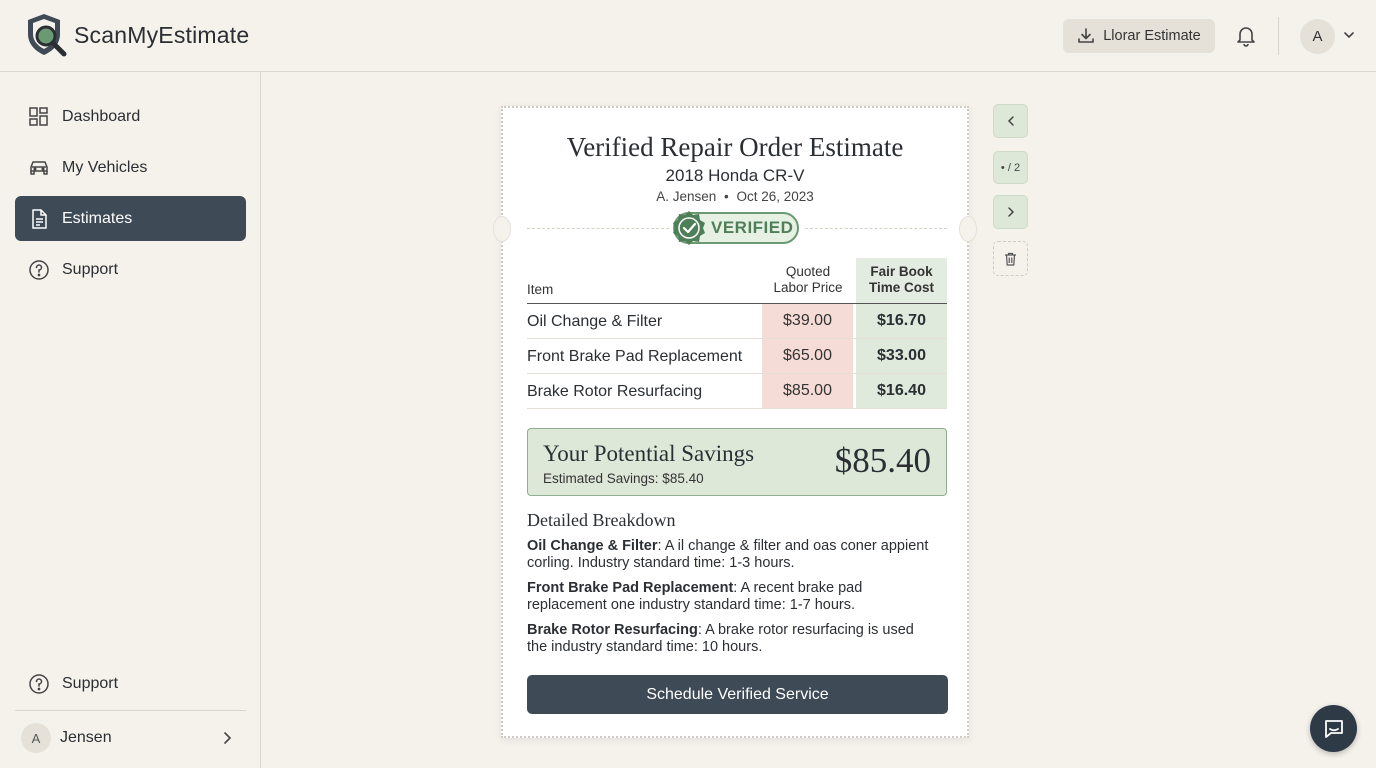 Image resolution: width=1376 pixels, height=768 pixels. I want to click on column-header-quoted-line1: Quoted, so click(808, 271).